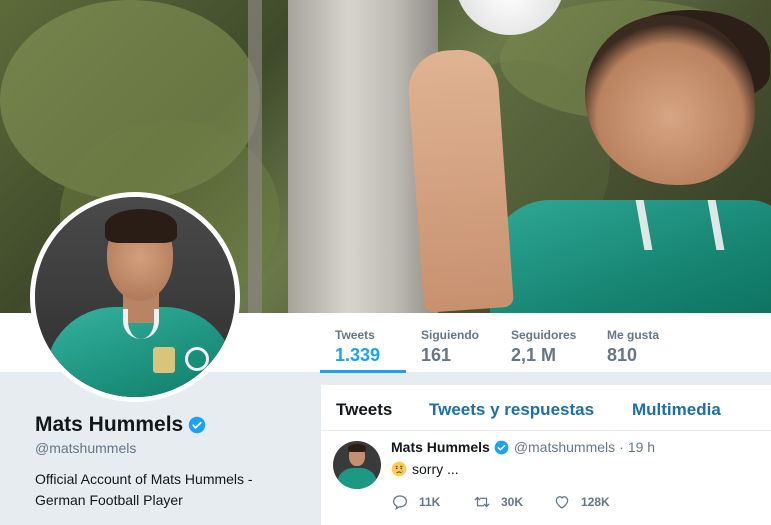 This screenshot has width=771, height=525. I want to click on crying-face-icon, so click(399, 469).